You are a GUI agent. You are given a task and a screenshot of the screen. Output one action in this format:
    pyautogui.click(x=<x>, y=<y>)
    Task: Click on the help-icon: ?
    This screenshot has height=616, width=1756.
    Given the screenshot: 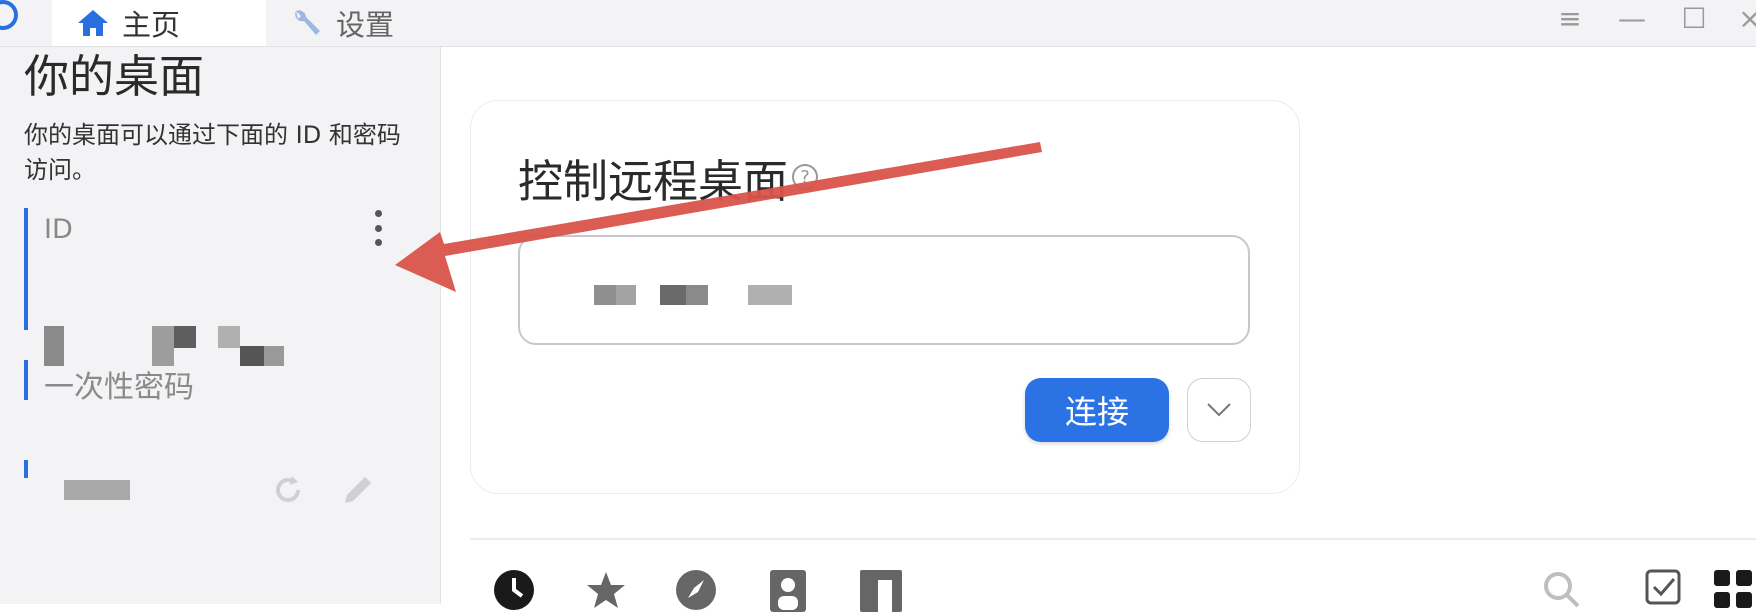 What is the action you would take?
    pyautogui.click(x=805, y=177)
    